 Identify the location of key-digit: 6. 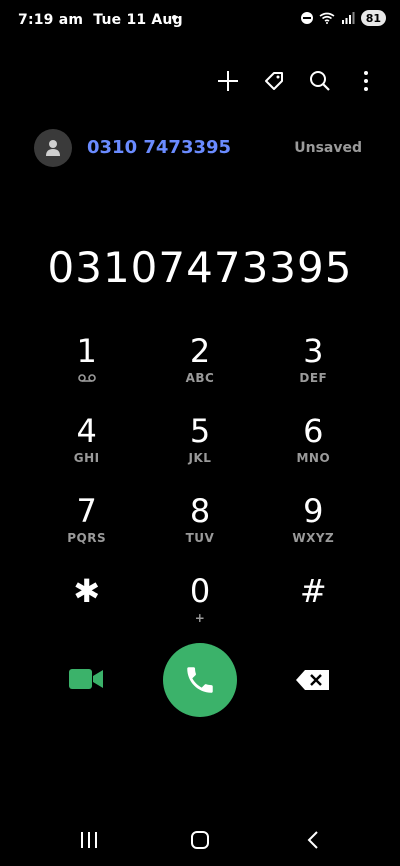
(313, 431).